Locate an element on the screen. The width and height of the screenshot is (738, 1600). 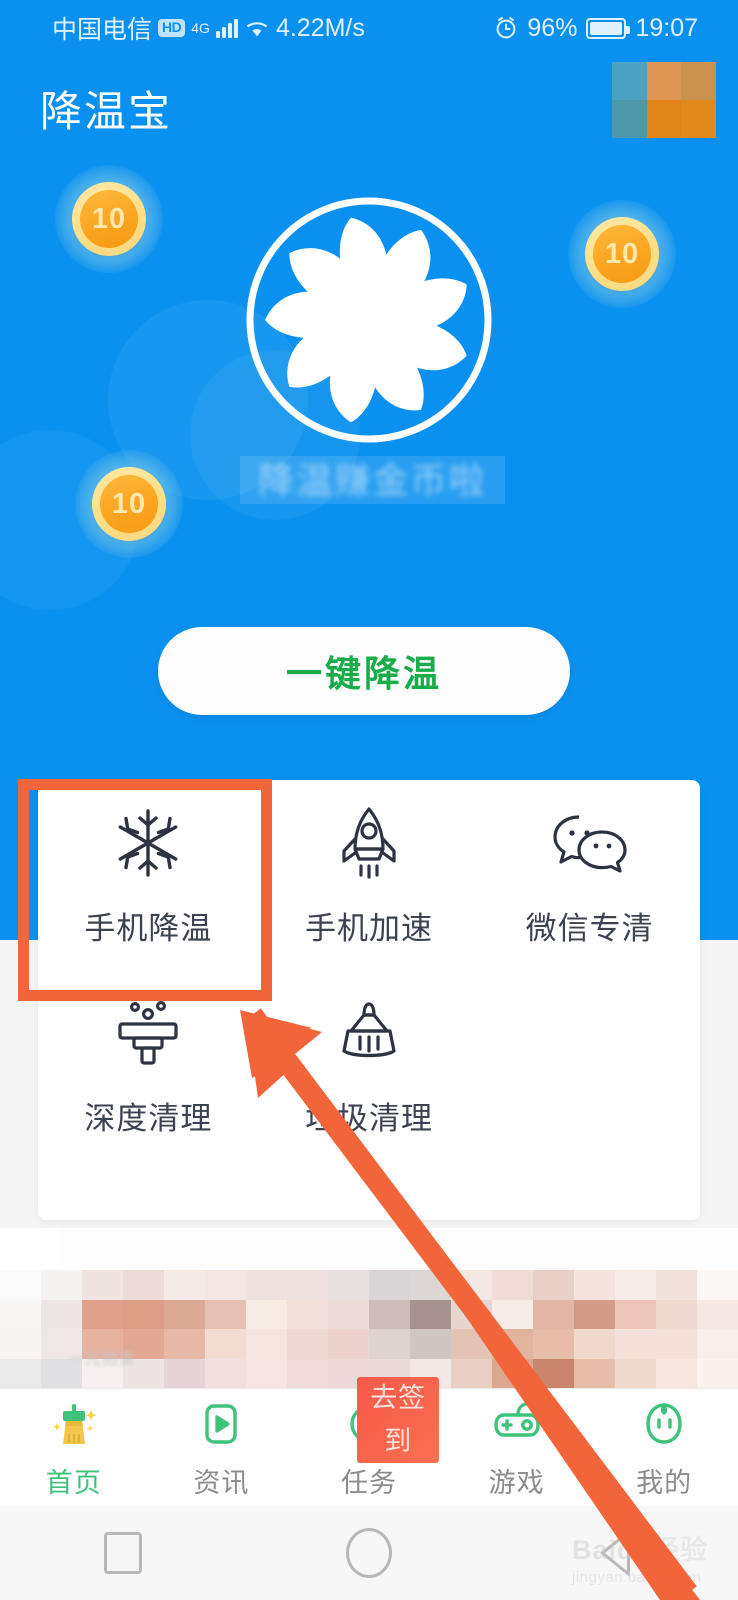
network-speed-label: 4.22M/s is located at coordinates (320, 27).